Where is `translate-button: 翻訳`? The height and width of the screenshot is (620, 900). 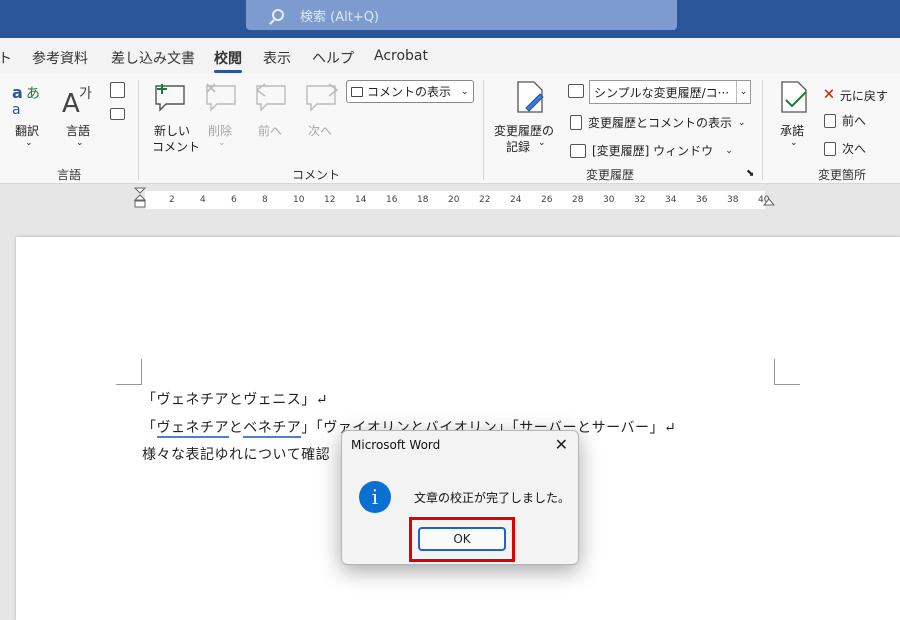
translate-button: 翻訳 is located at coordinates (27, 130).